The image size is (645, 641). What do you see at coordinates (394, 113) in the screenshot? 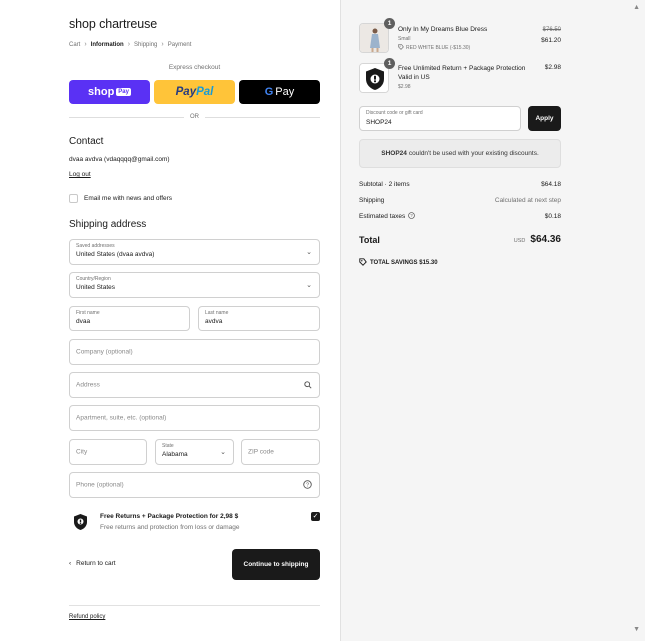
I see `discount-code-label: Discount code or gift card` at bounding box center [394, 113].